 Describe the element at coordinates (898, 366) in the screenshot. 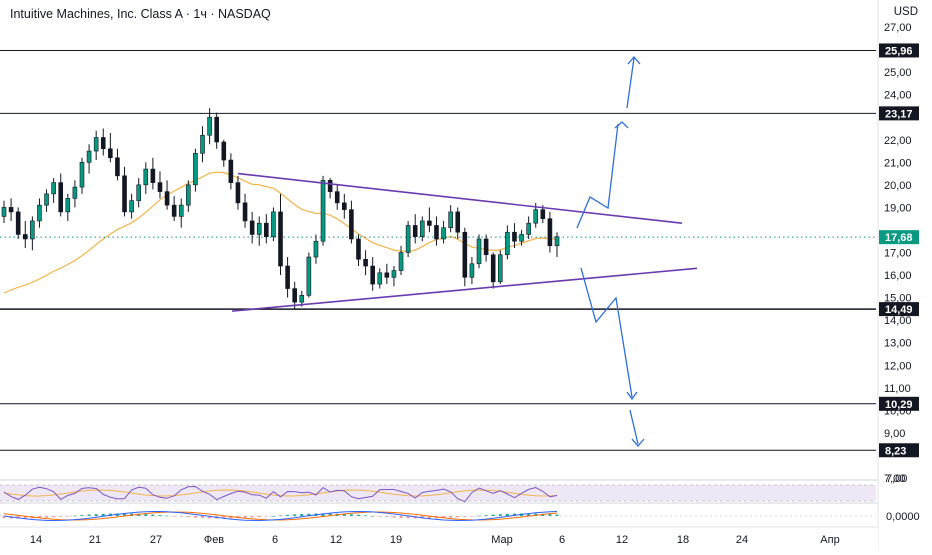

I see `price-tick-label: 12,00` at that location.